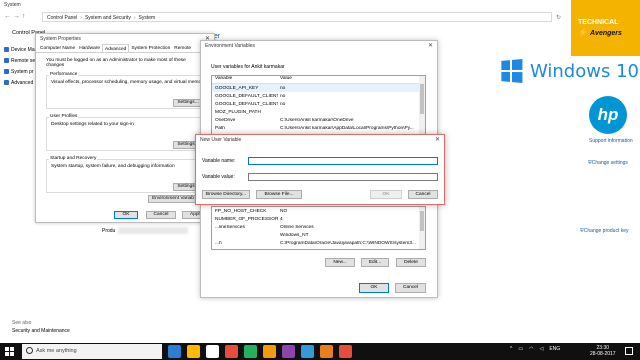  I want to click on list-item: OneDrive C:\Users\Ankit karmakar\OneDrive, so click(318, 120).